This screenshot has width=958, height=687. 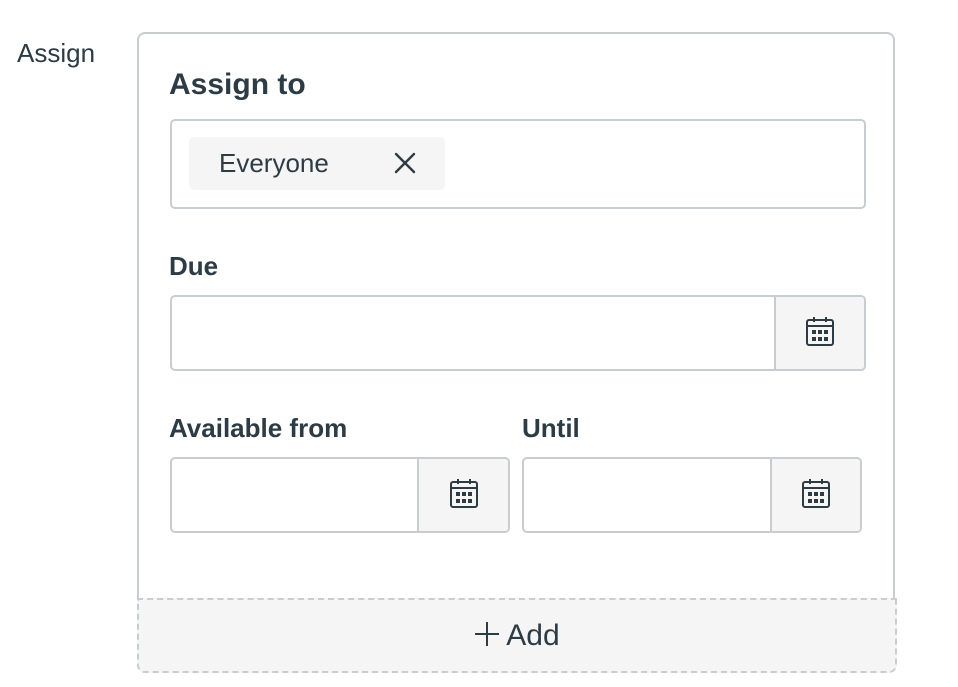 I want to click on available-from-field, so click(x=340, y=495).